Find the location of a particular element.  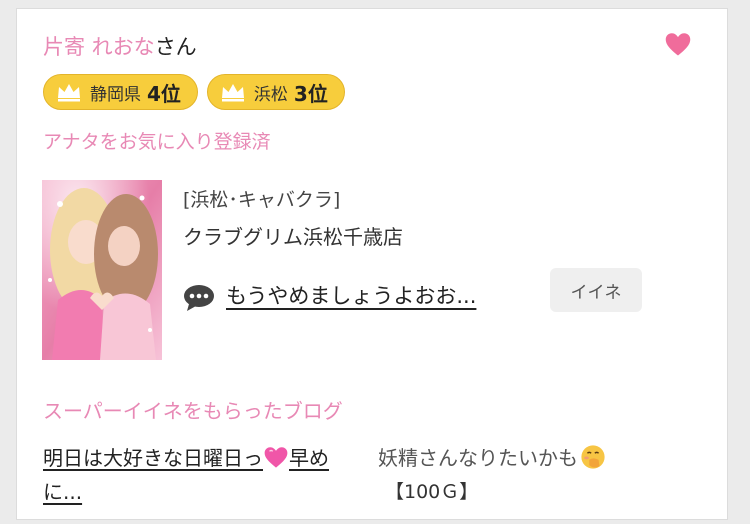

blog-author: 妖精さんなりたいかも is located at coordinates (492, 458).